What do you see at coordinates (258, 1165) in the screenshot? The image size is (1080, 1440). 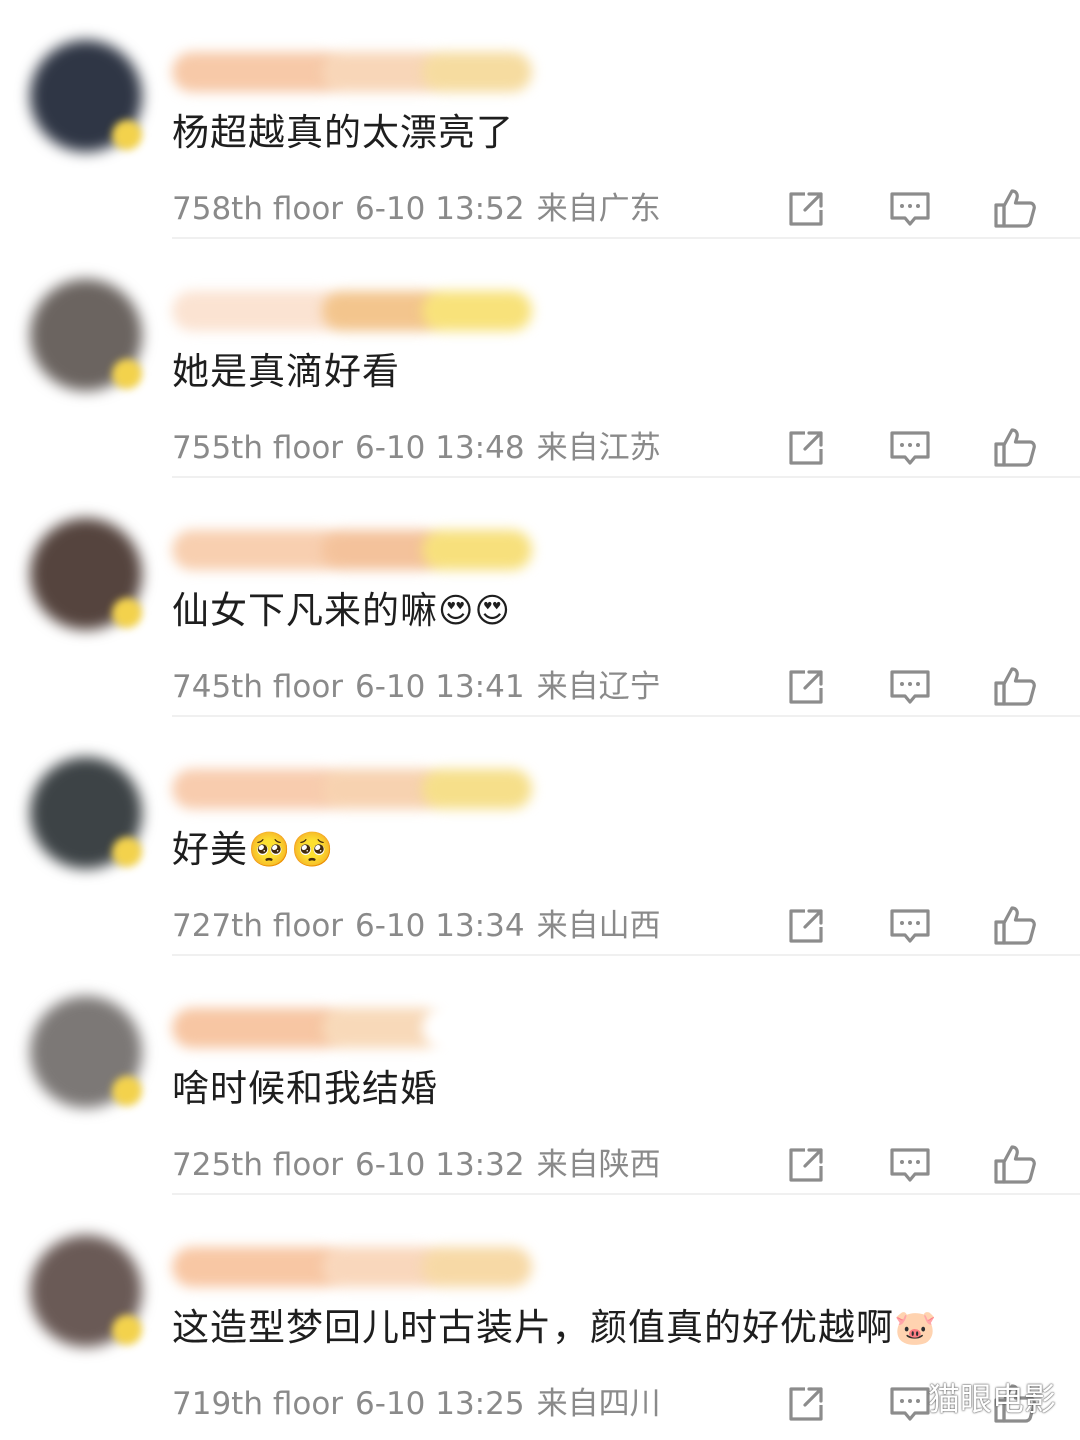 I see `floor-number: 725th floor` at bounding box center [258, 1165].